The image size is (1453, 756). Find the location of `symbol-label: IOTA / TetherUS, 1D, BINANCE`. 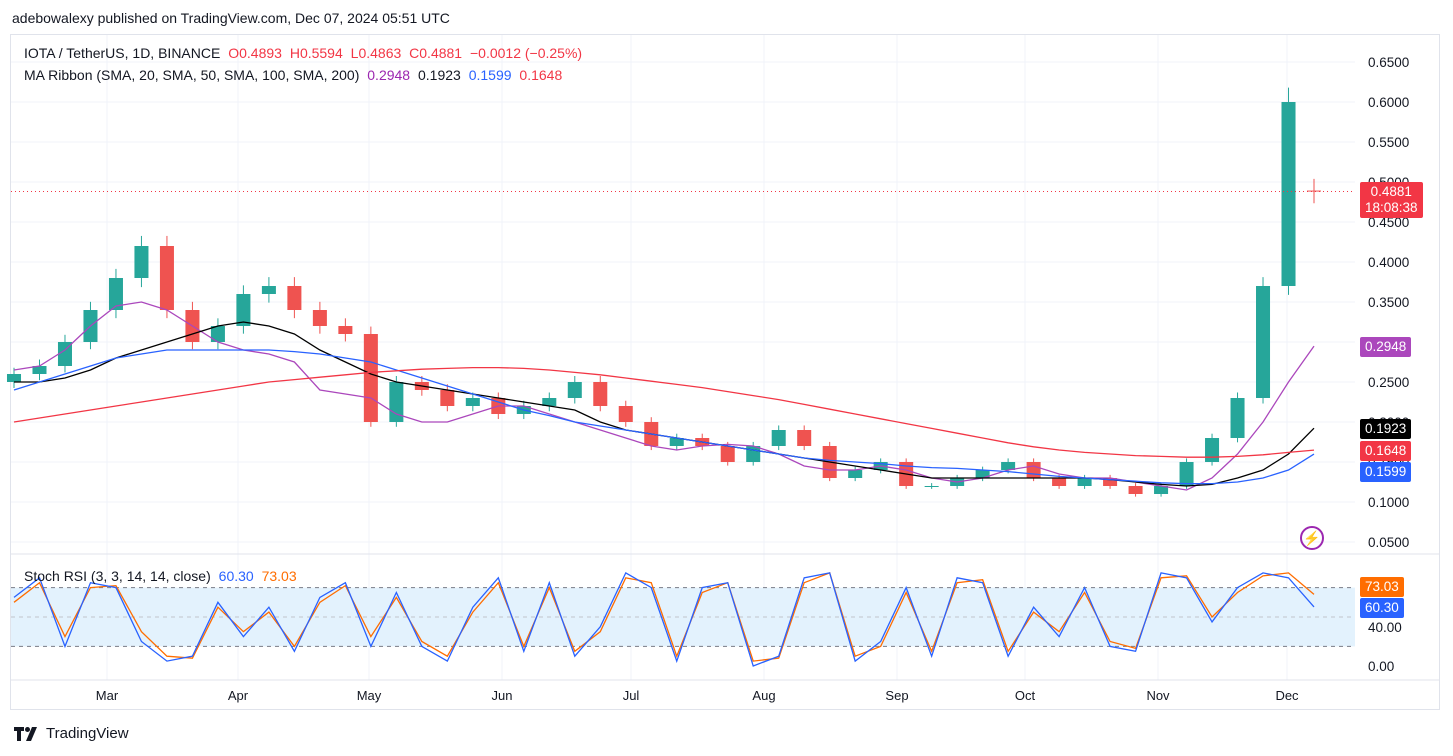

symbol-label: IOTA / TetherUS, 1D, BINANCE is located at coordinates (122, 53).